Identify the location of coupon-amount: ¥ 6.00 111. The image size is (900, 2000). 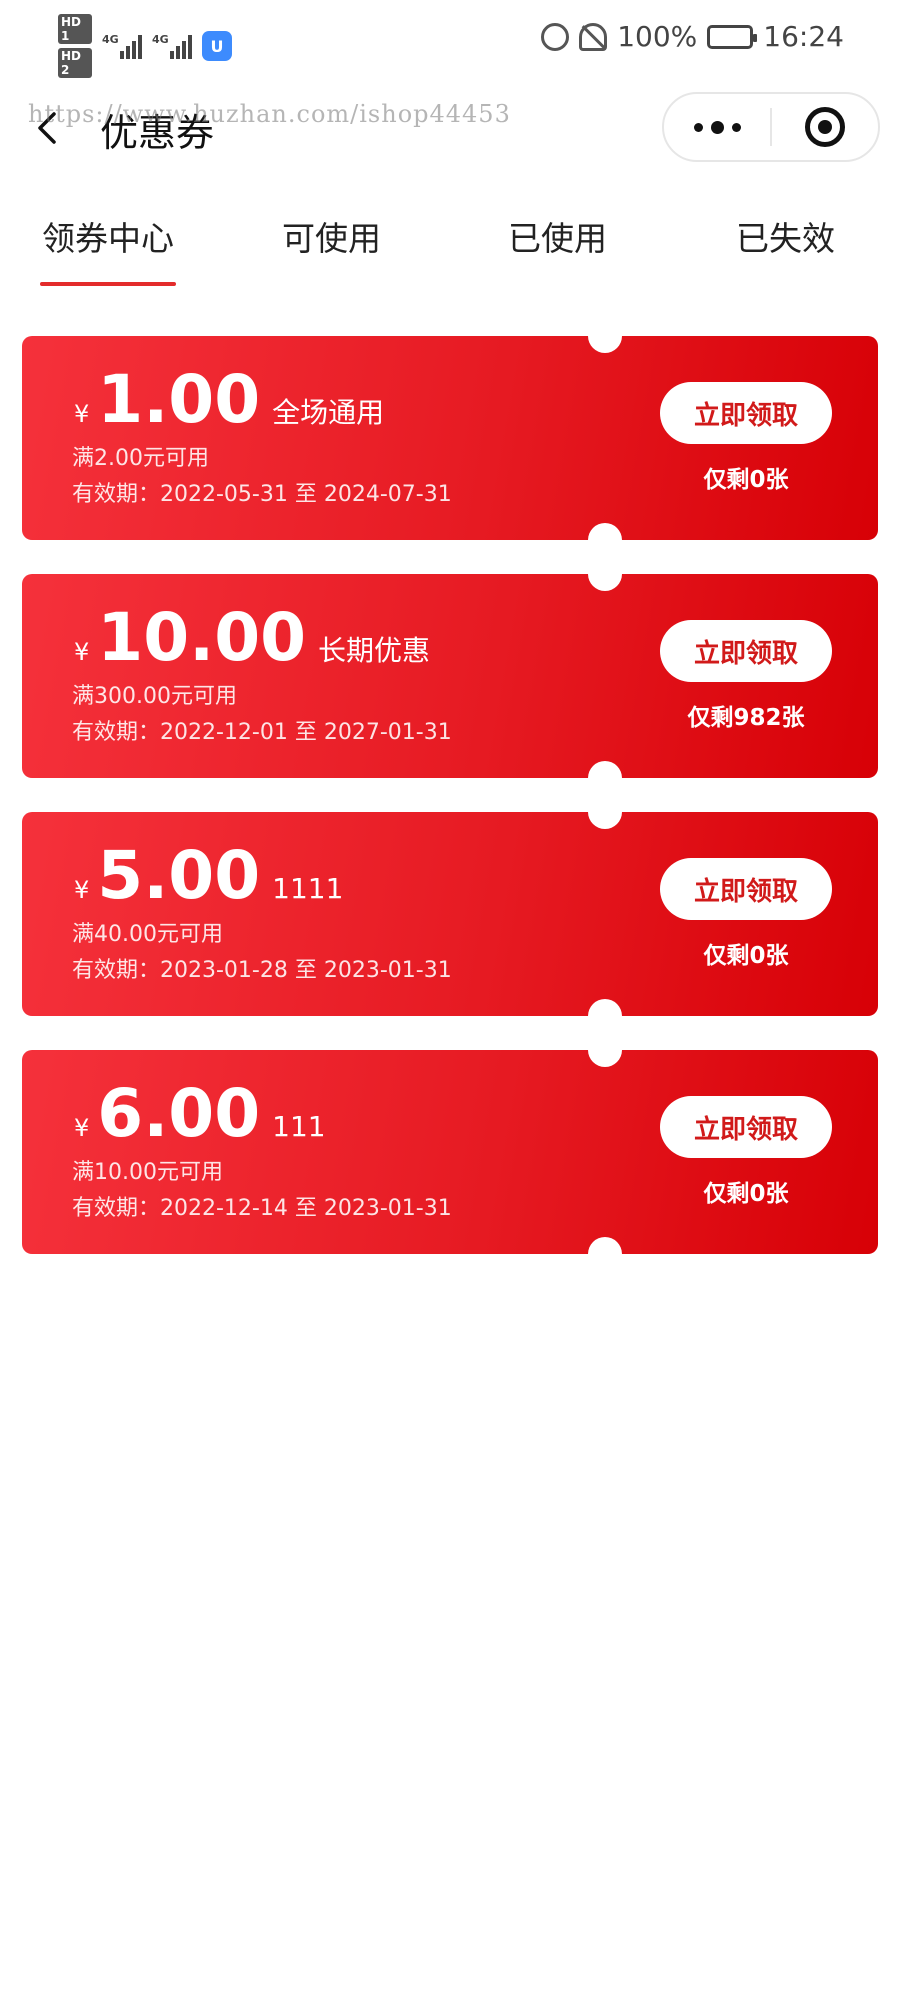
(200, 1114).